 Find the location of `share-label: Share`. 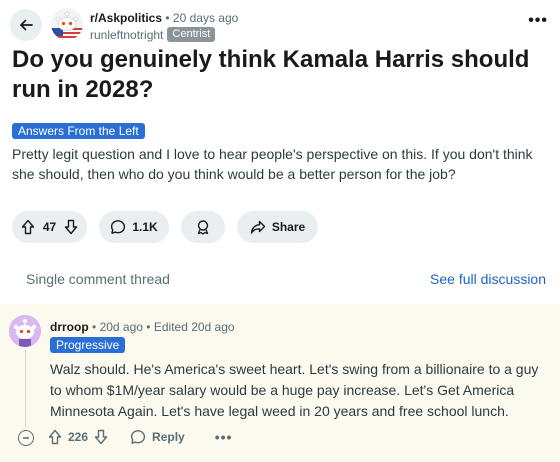

share-label: Share is located at coordinates (288, 227).